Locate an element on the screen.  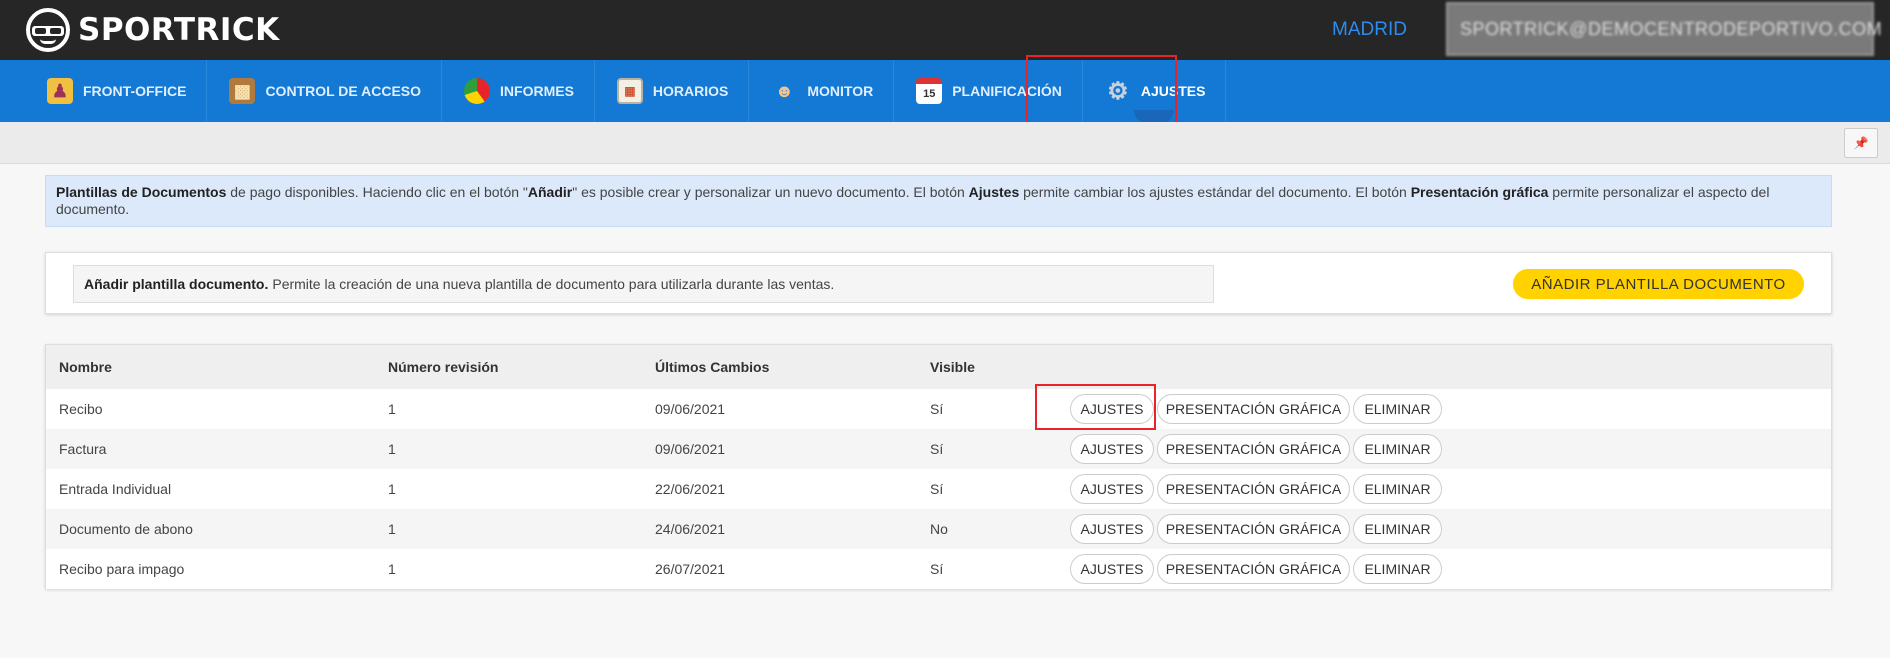
pin-button: 📌 is located at coordinates (1861, 143).